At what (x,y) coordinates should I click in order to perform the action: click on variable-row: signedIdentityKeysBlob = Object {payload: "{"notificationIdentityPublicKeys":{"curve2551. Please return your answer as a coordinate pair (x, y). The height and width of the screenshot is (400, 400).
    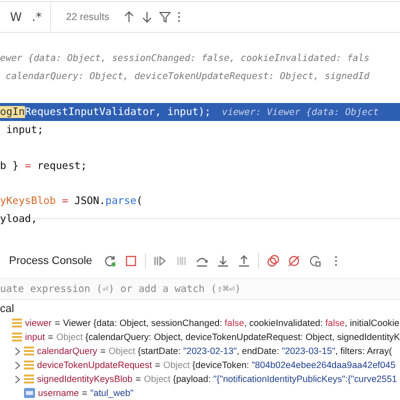
    Looking at the image, I should click on (200, 379).